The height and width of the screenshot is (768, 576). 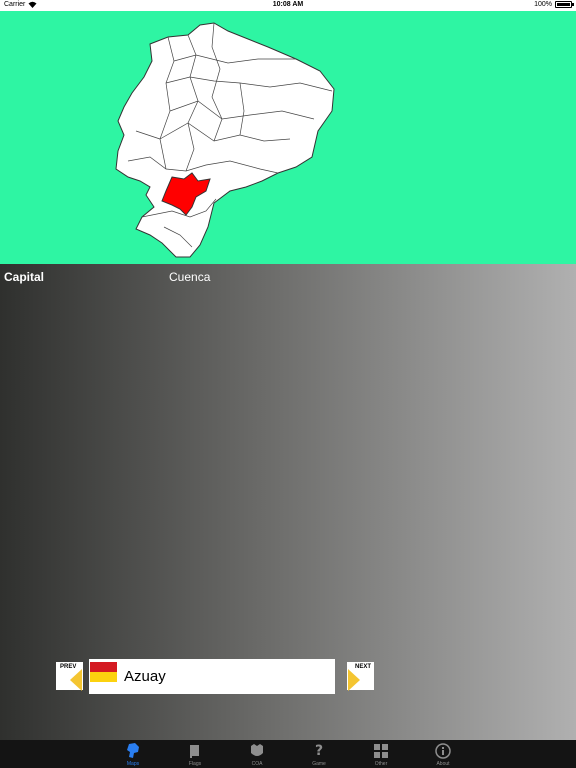 I want to click on tab-about-label: About, so click(x=443, y=764).